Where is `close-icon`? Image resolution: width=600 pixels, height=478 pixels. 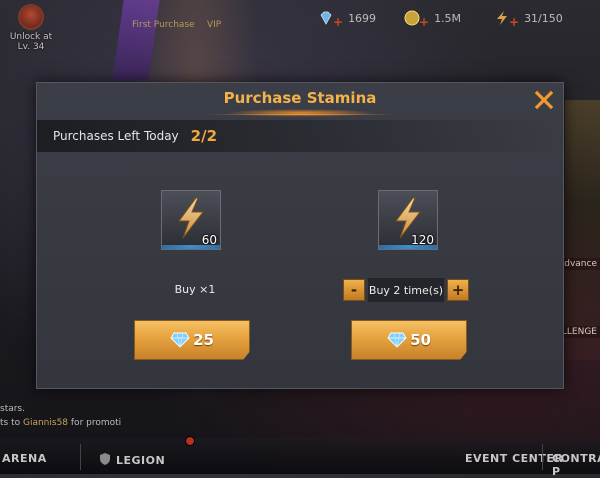 close-icon is located at coordinates (544, 100).